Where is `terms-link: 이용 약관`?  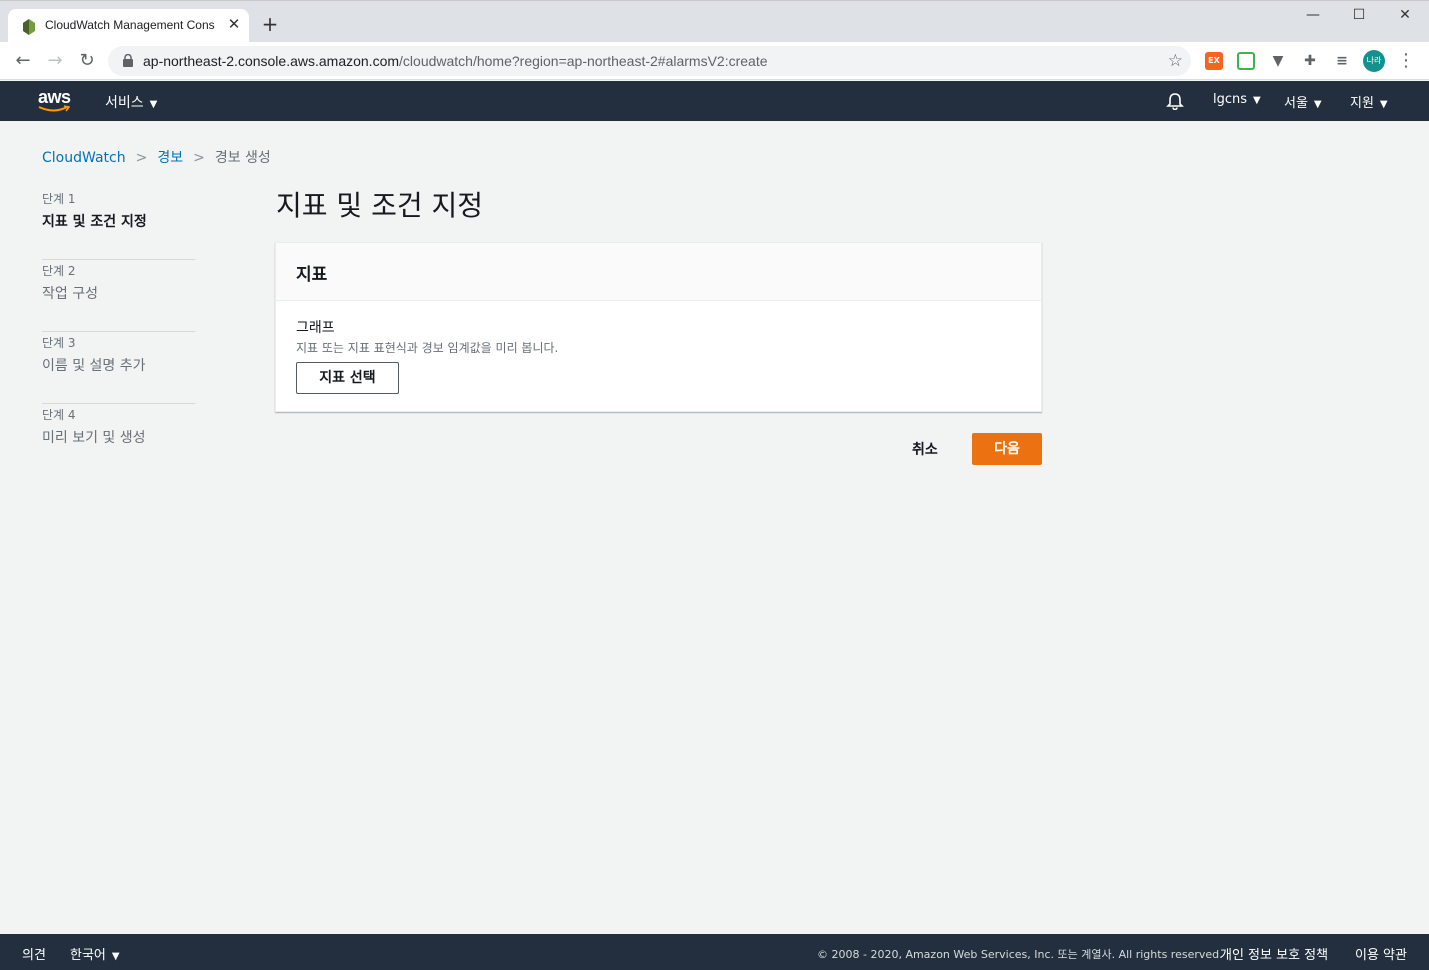 terms-link: 이용 약관 is located at coordinates (1381, 953).